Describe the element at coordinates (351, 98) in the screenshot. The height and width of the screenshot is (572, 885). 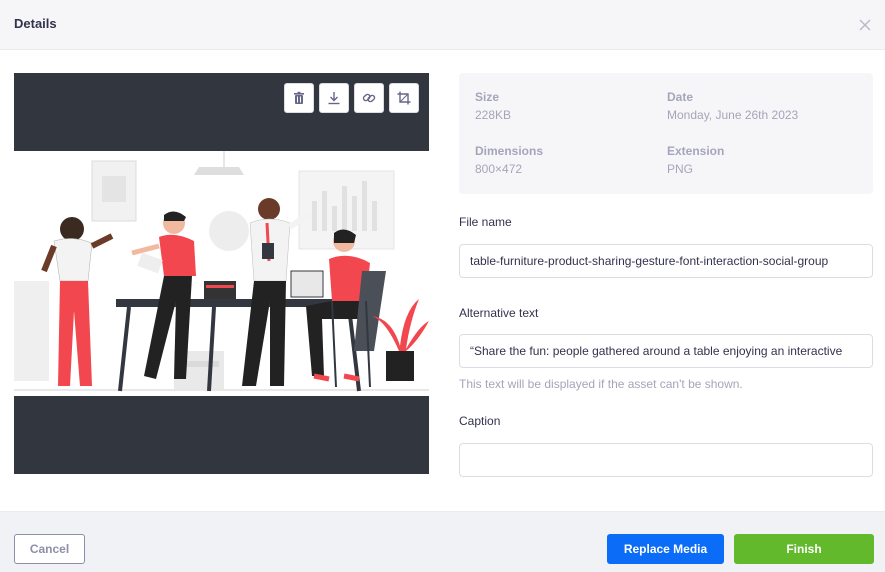
I see `preview-toolbar` at that location.